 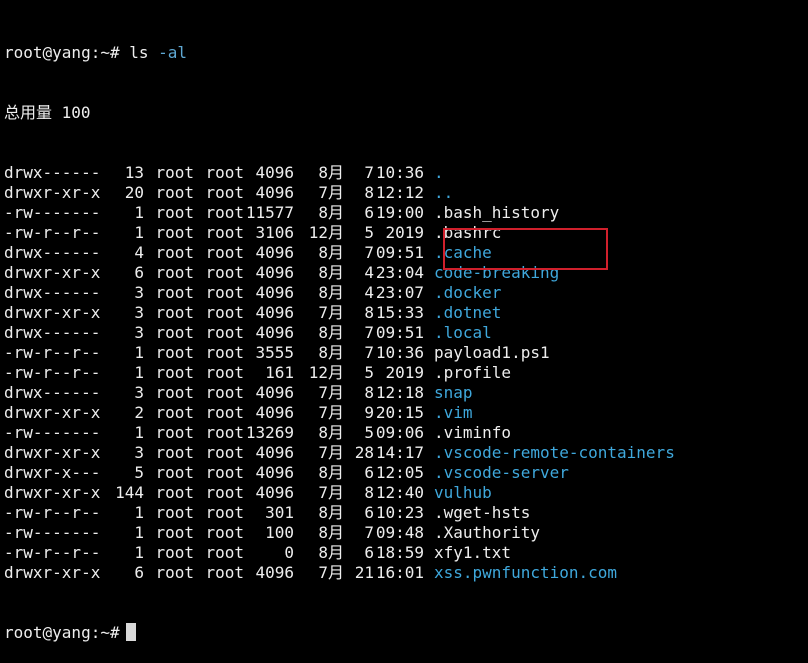 What do you see at coordinates (274, 232) in the screenshot?
I see `entry-size: 3106` at bounding box center [274, 232].